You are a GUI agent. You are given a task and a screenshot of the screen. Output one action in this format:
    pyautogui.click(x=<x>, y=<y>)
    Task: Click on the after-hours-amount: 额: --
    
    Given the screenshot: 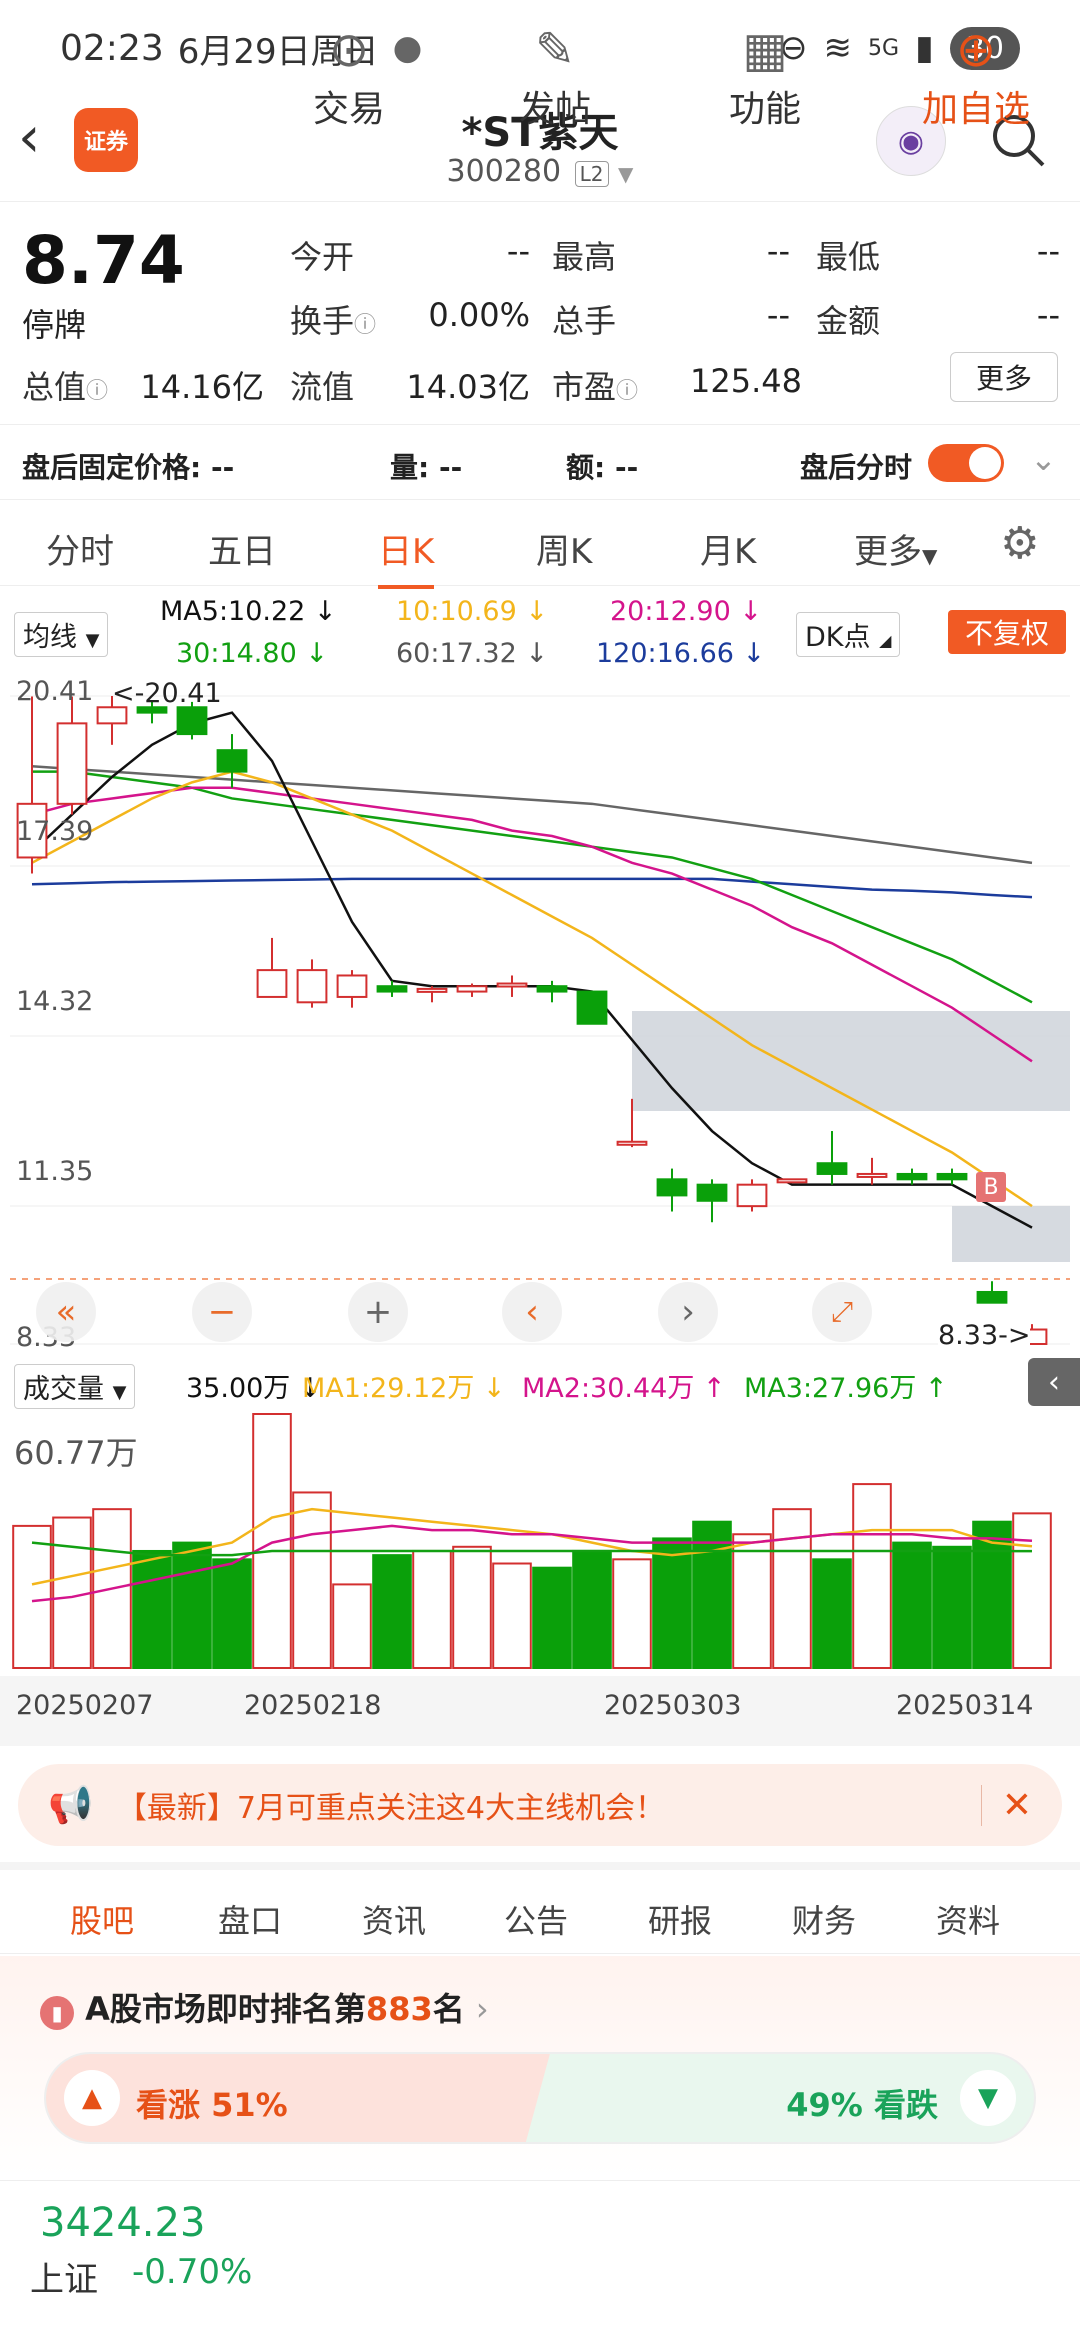 What is the action you would take?
    pyautogui.click(x=602, y=467)
    